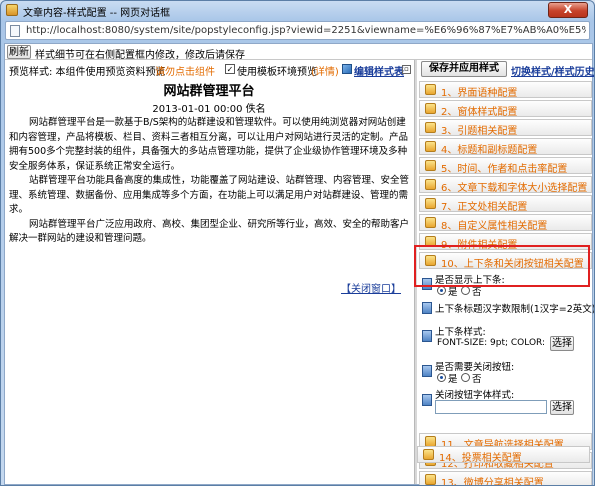 The width and height of the screenshot is (595, 486). I want to click on config-item-lead: 3、引题相关配置, so click(505, 128).